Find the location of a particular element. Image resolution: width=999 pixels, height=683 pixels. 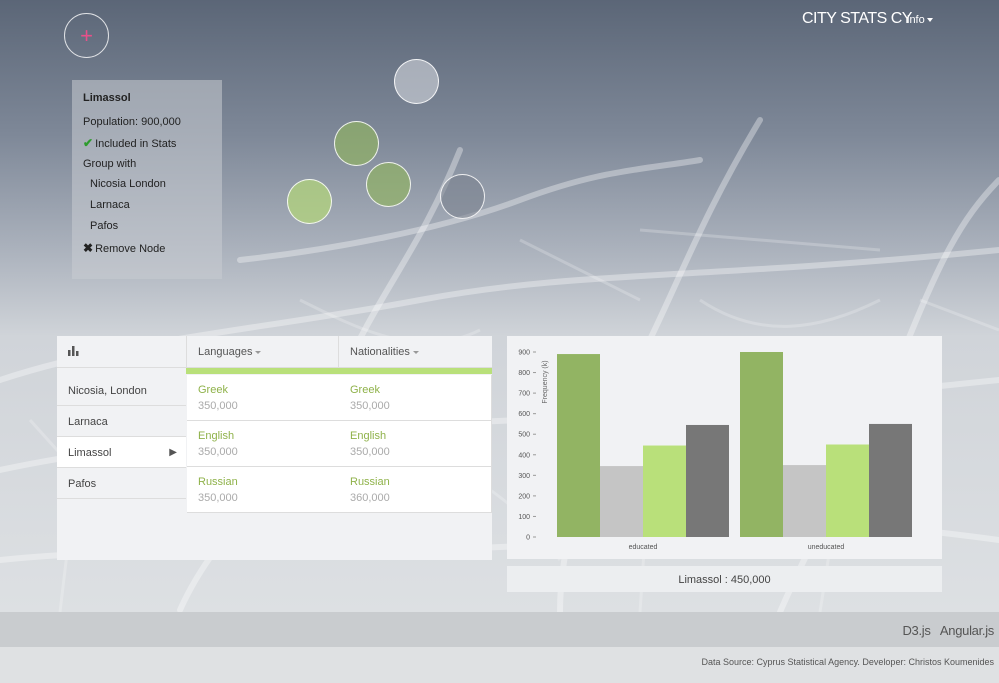

x-tick-label: uneducated is located at coordinates (826, 547).